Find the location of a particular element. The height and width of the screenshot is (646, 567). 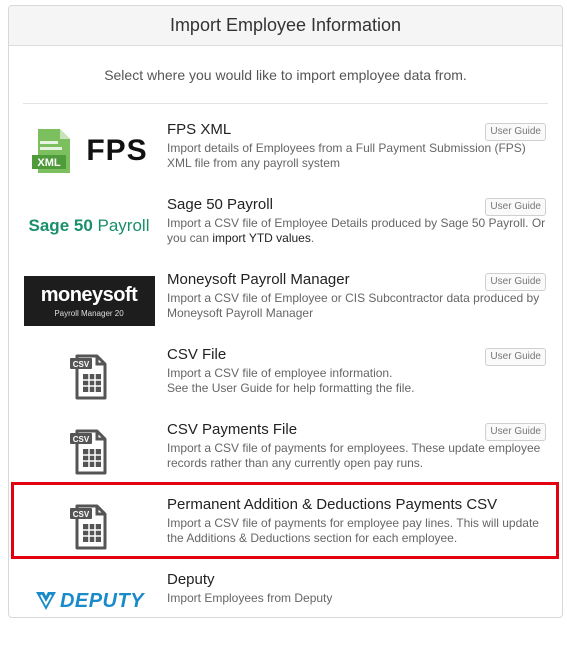

fps-xml-logo: XML FPS is located at coordinates (89, 151).